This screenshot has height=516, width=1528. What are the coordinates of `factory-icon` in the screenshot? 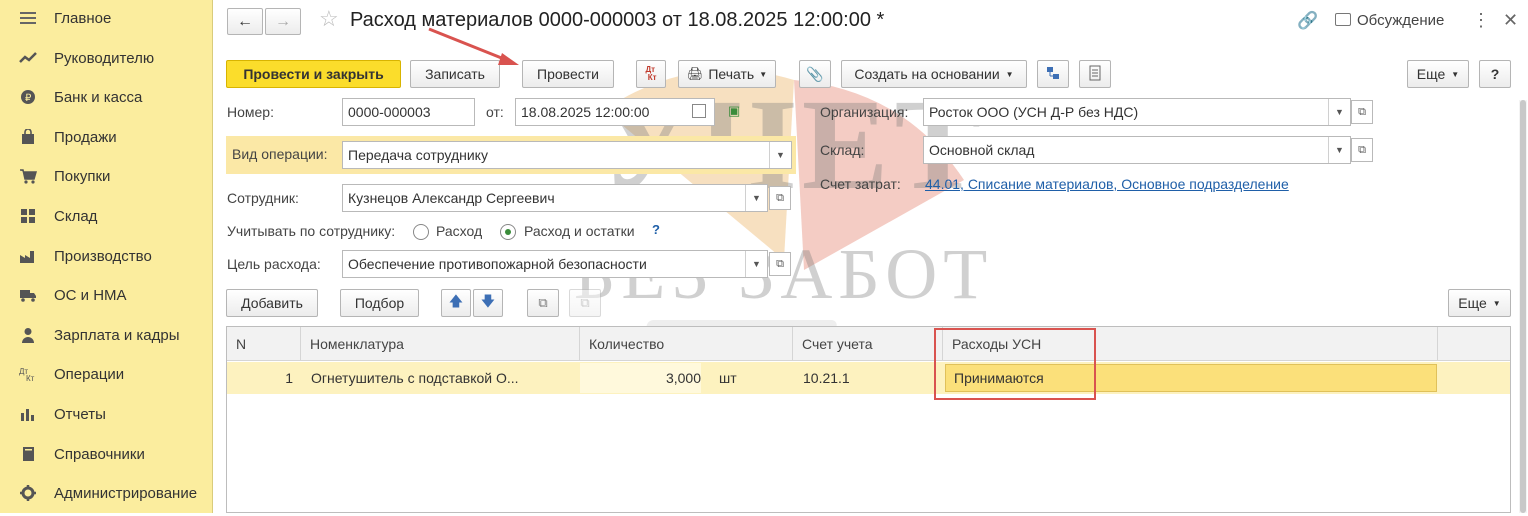 It's located at (28, 256).